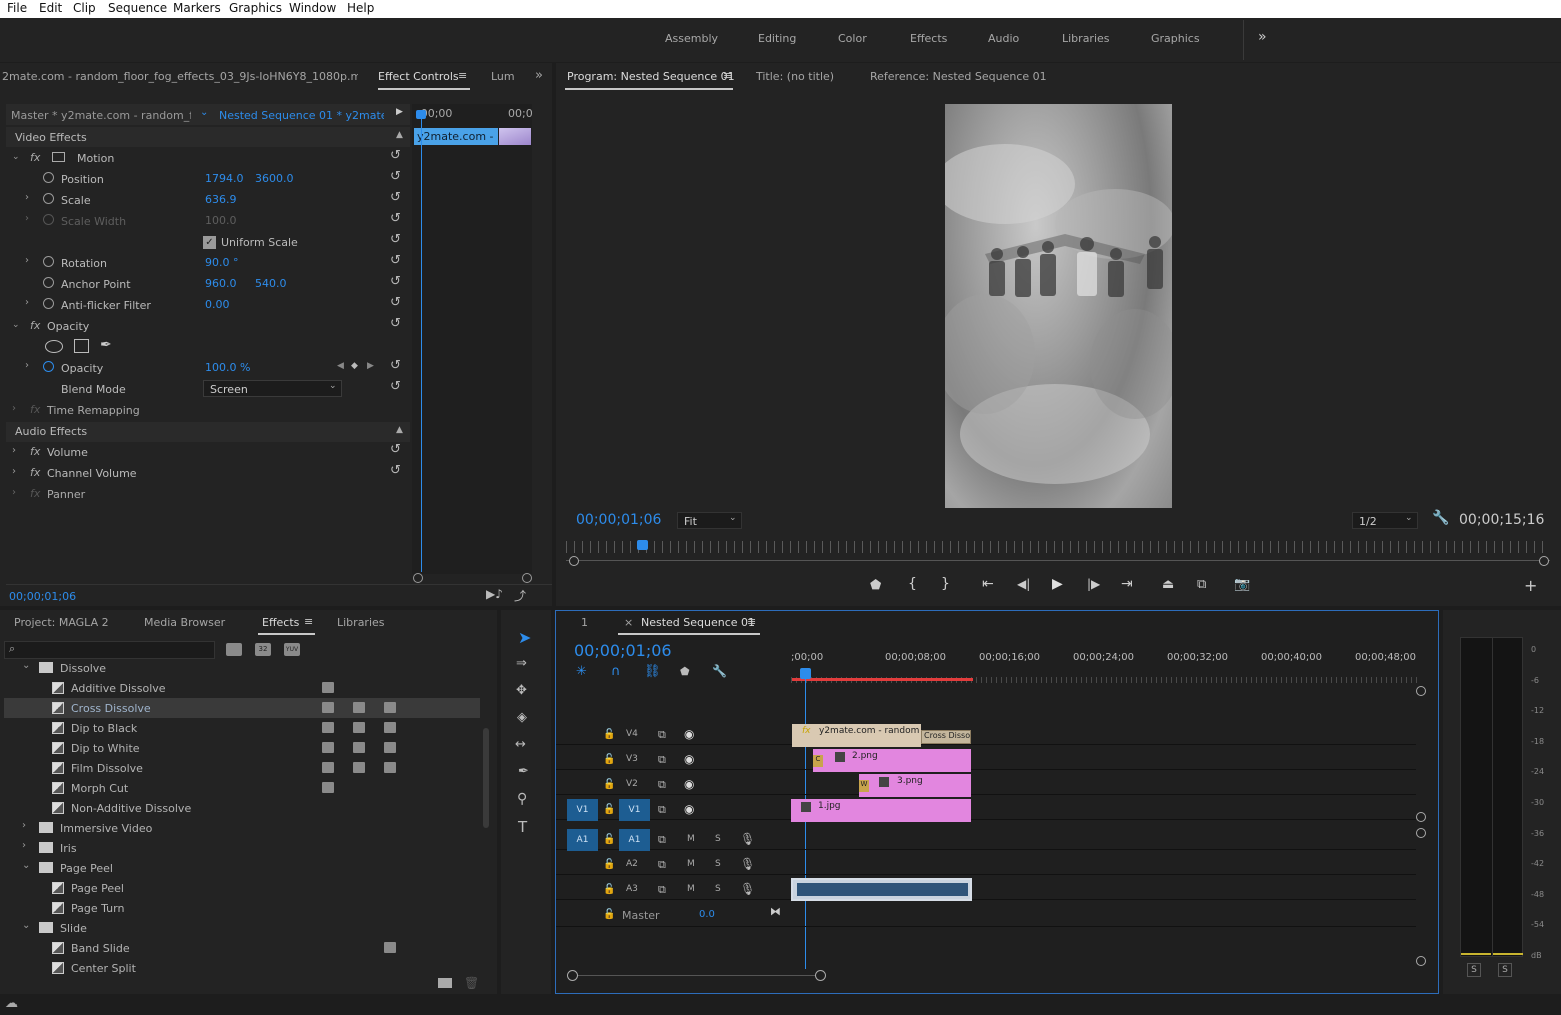 This screenshot has width=1561, height=1015. What do you see at coordinates (718, 889) in the screenshot?
I see `solo-button: S` at bounding box center [718, 889].